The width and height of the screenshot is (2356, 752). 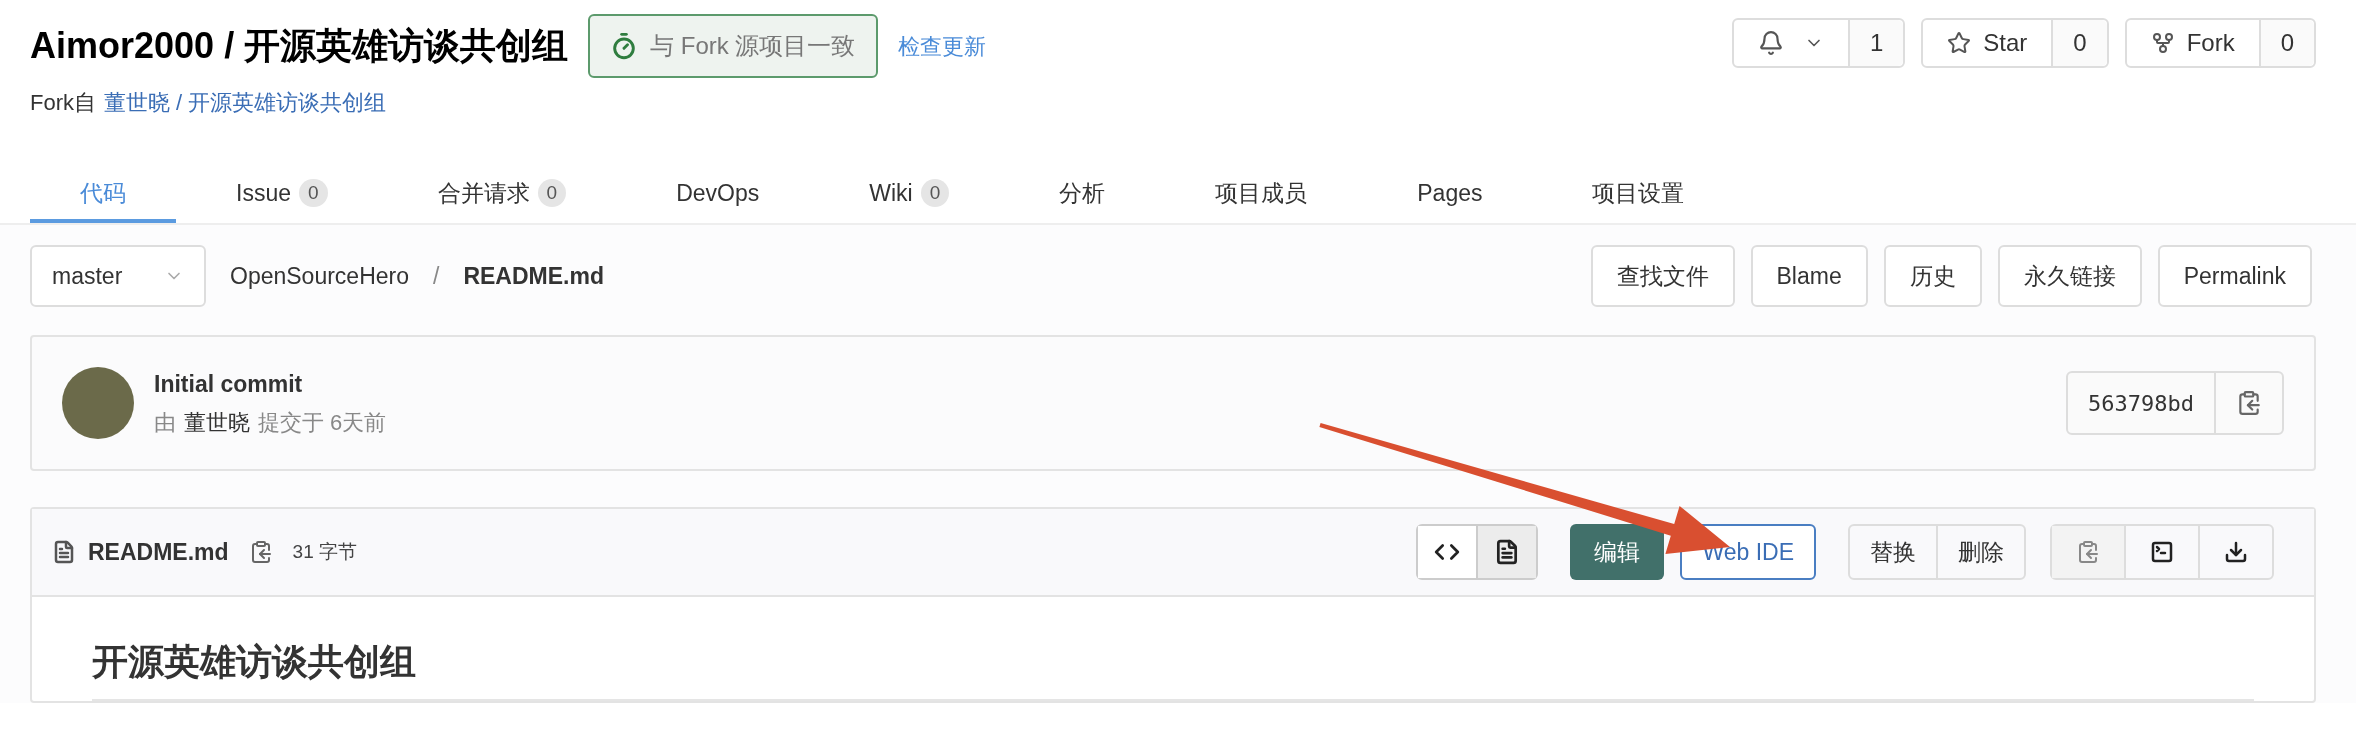 What do you see at coordinates (2162, 552) in the screenshot?
I see `terminal-icon` at bounding box center [2162, 552].